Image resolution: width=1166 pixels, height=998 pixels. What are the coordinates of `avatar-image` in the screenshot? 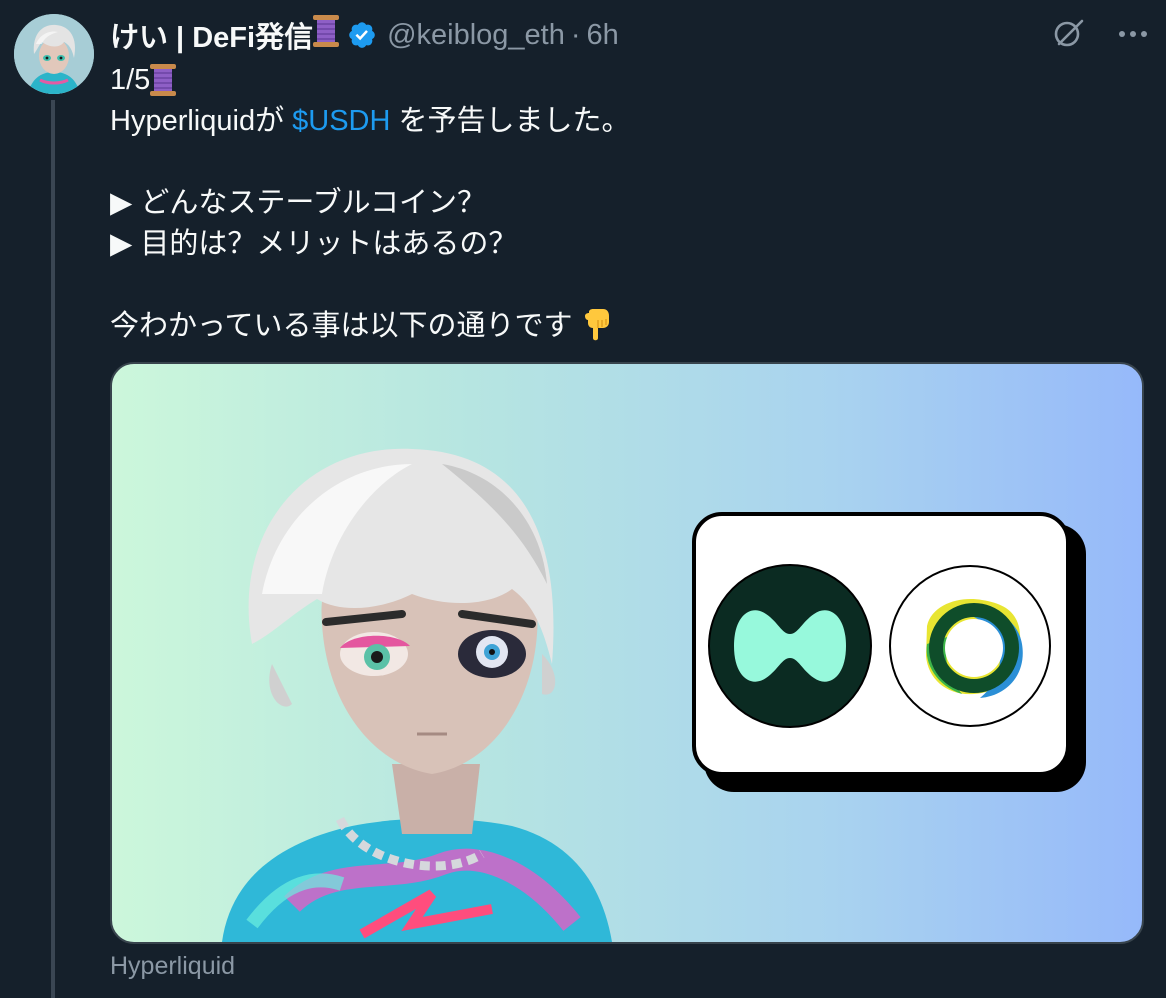 It's located at (54, 54).